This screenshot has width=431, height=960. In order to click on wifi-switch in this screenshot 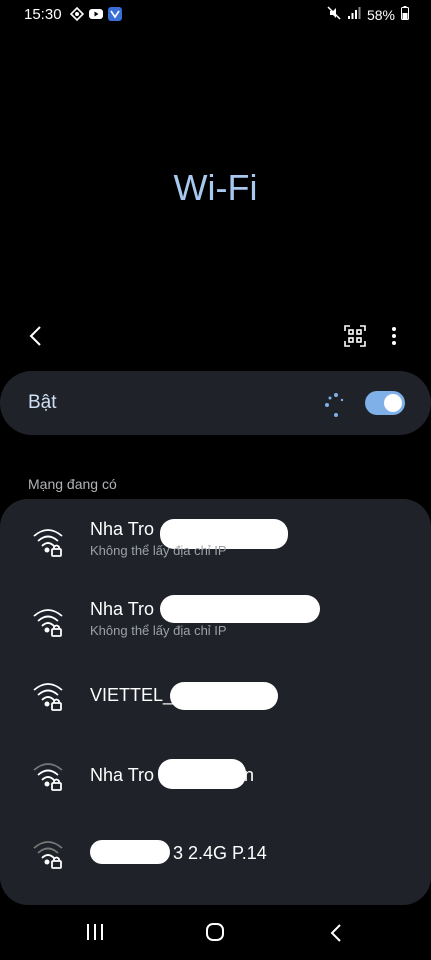, I will do `click(385, 403)`.